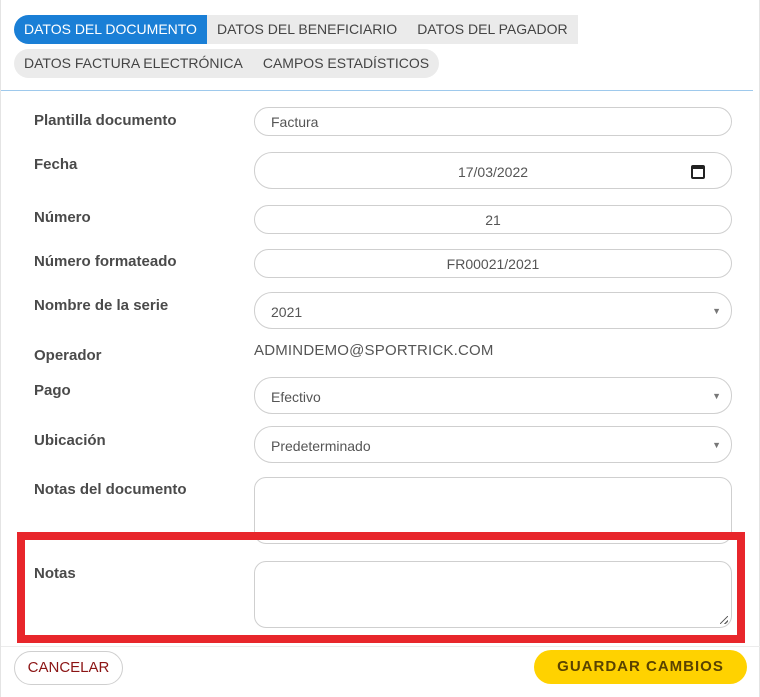 The height and width of the screenshot is (697, 760). What do you see at coordinates (55, 573) in the screenshot?
I see `notas-label: Notas` at bounding box center [55, 573].